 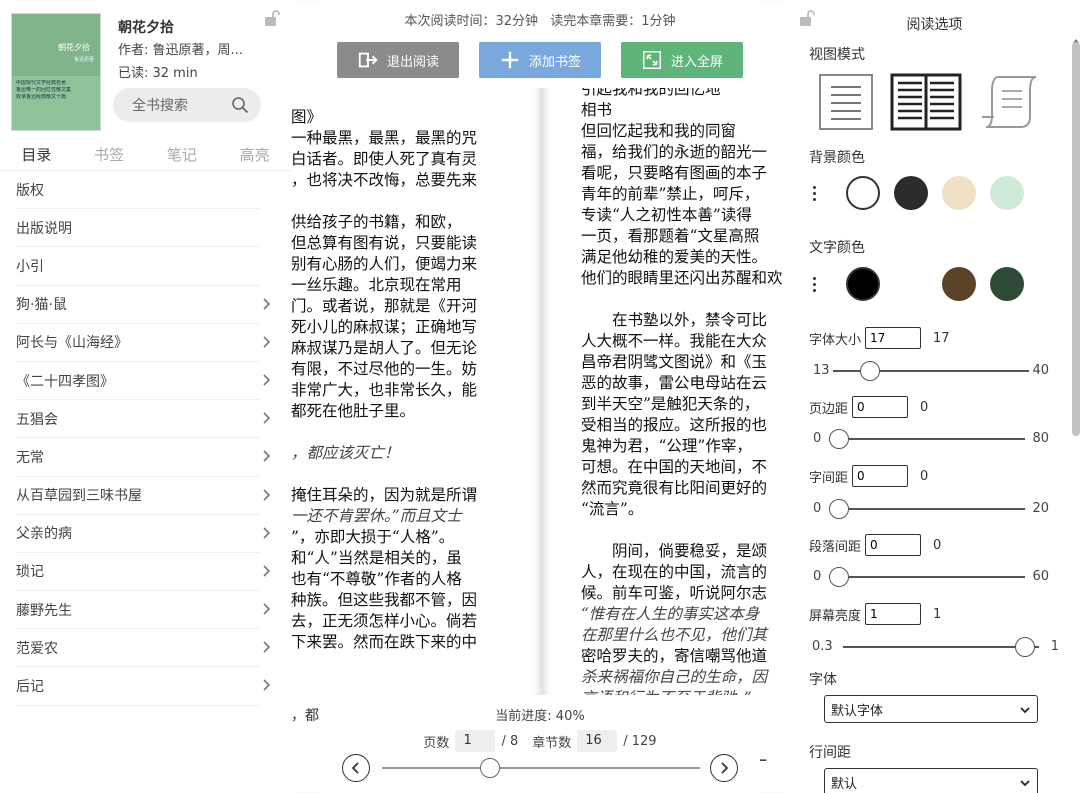 What do you see at coordinates (1010, 102) in the screenshot?
I see `scroll-mode-icon` at bounding box center [1010, 102].